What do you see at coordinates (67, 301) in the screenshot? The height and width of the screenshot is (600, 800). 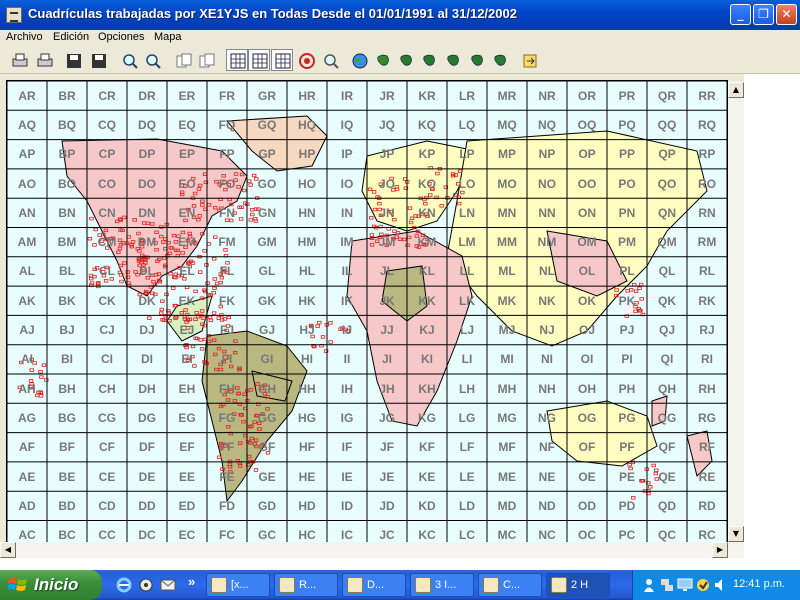 I see `grid-square-label: BK` at bounding box center [67, 301].